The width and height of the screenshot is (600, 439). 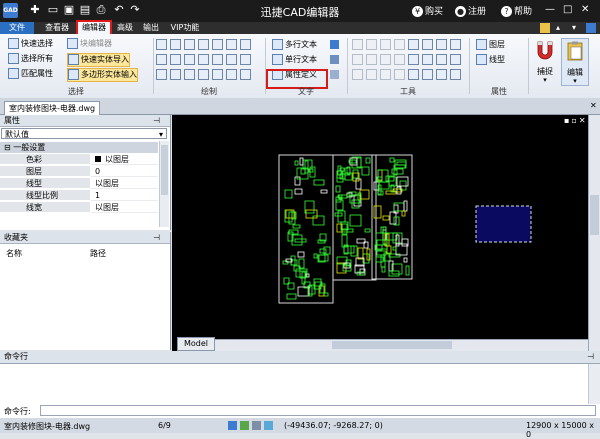 What do you see at coordinates (591, 28) in the screenshot?
I see `info-icon` at bounding box center [591, 28].